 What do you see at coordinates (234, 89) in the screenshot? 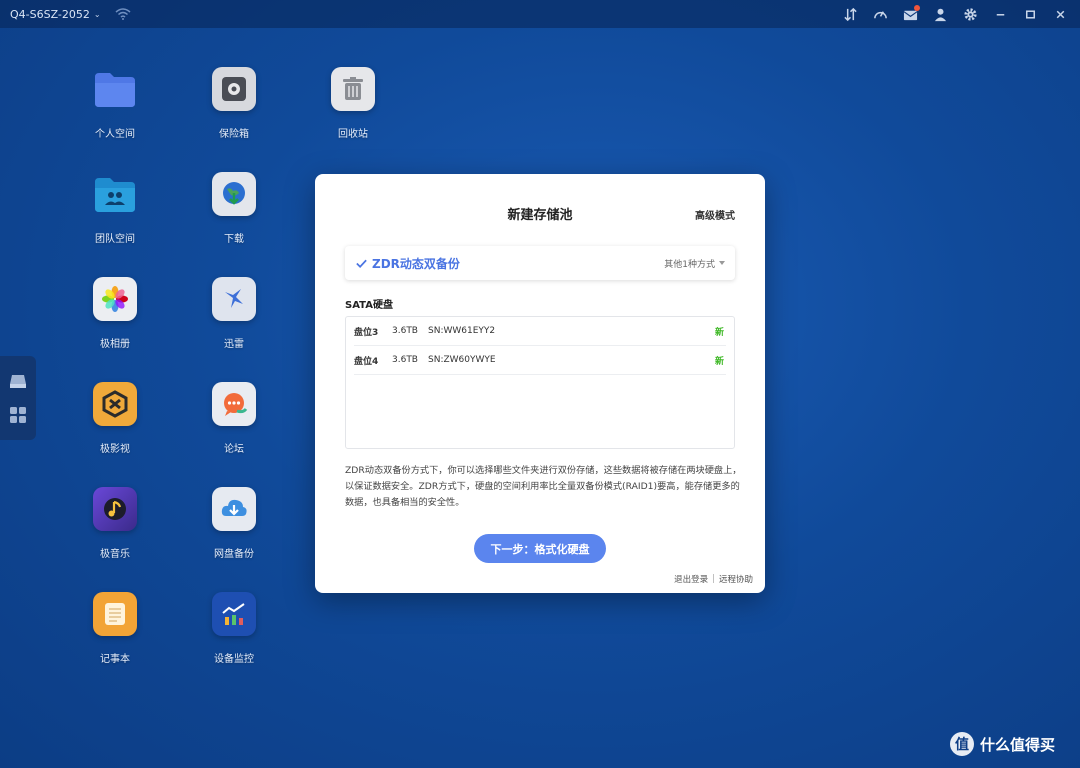
I see `safe-icon` at bounding box center [234, 89].